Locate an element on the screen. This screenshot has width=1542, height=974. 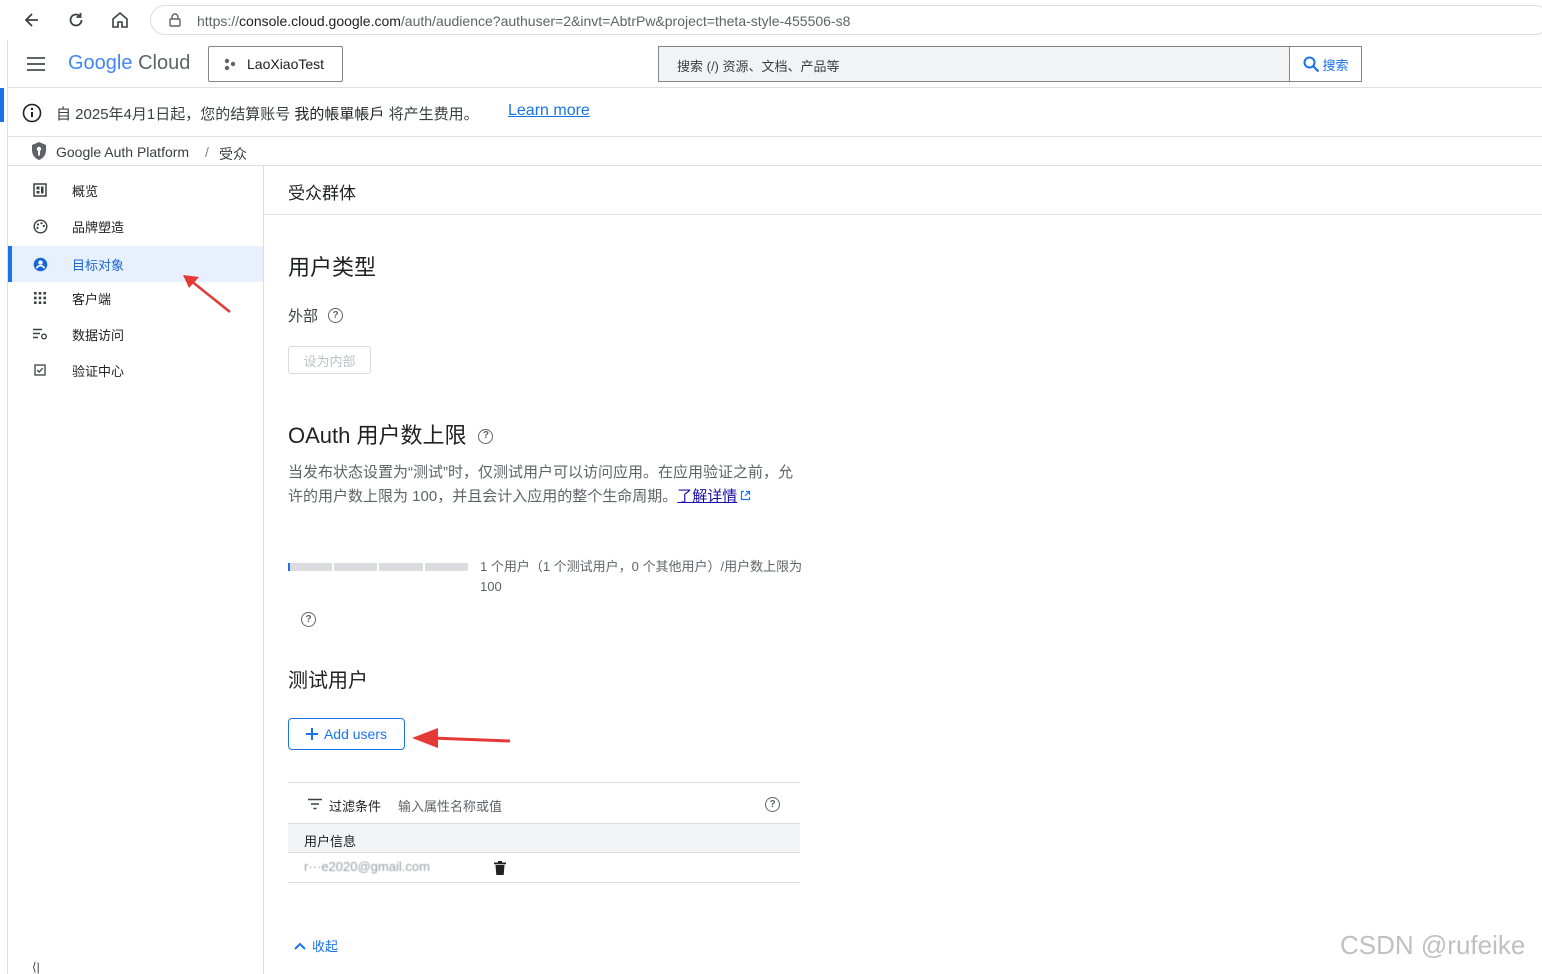
sidebar-item-label: 目标对象 is located at coordinates (98, 265).